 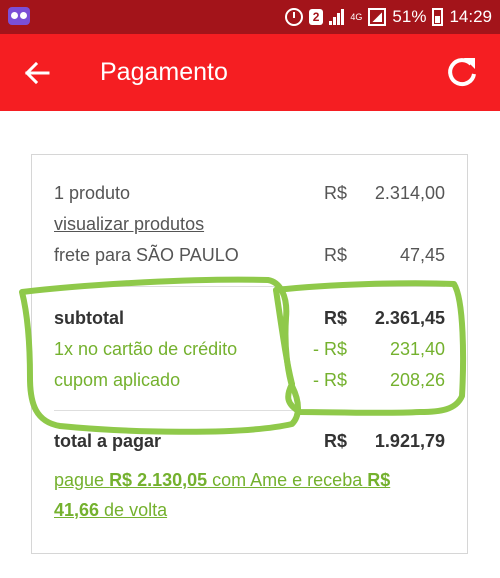 What do you see at coordinates (329, 380) in the screenshot?
I see `coupon-currency: - R$` at bounding box center [329, 380].